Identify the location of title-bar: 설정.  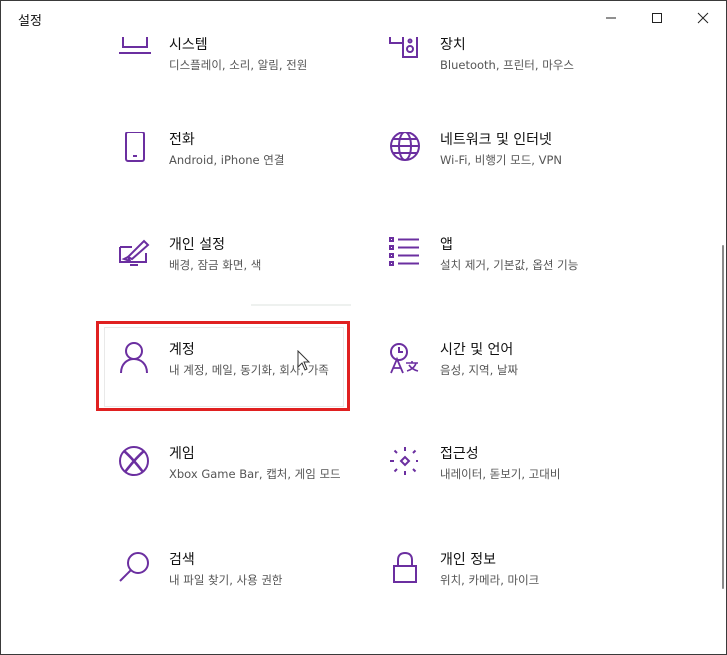
(363, 18).